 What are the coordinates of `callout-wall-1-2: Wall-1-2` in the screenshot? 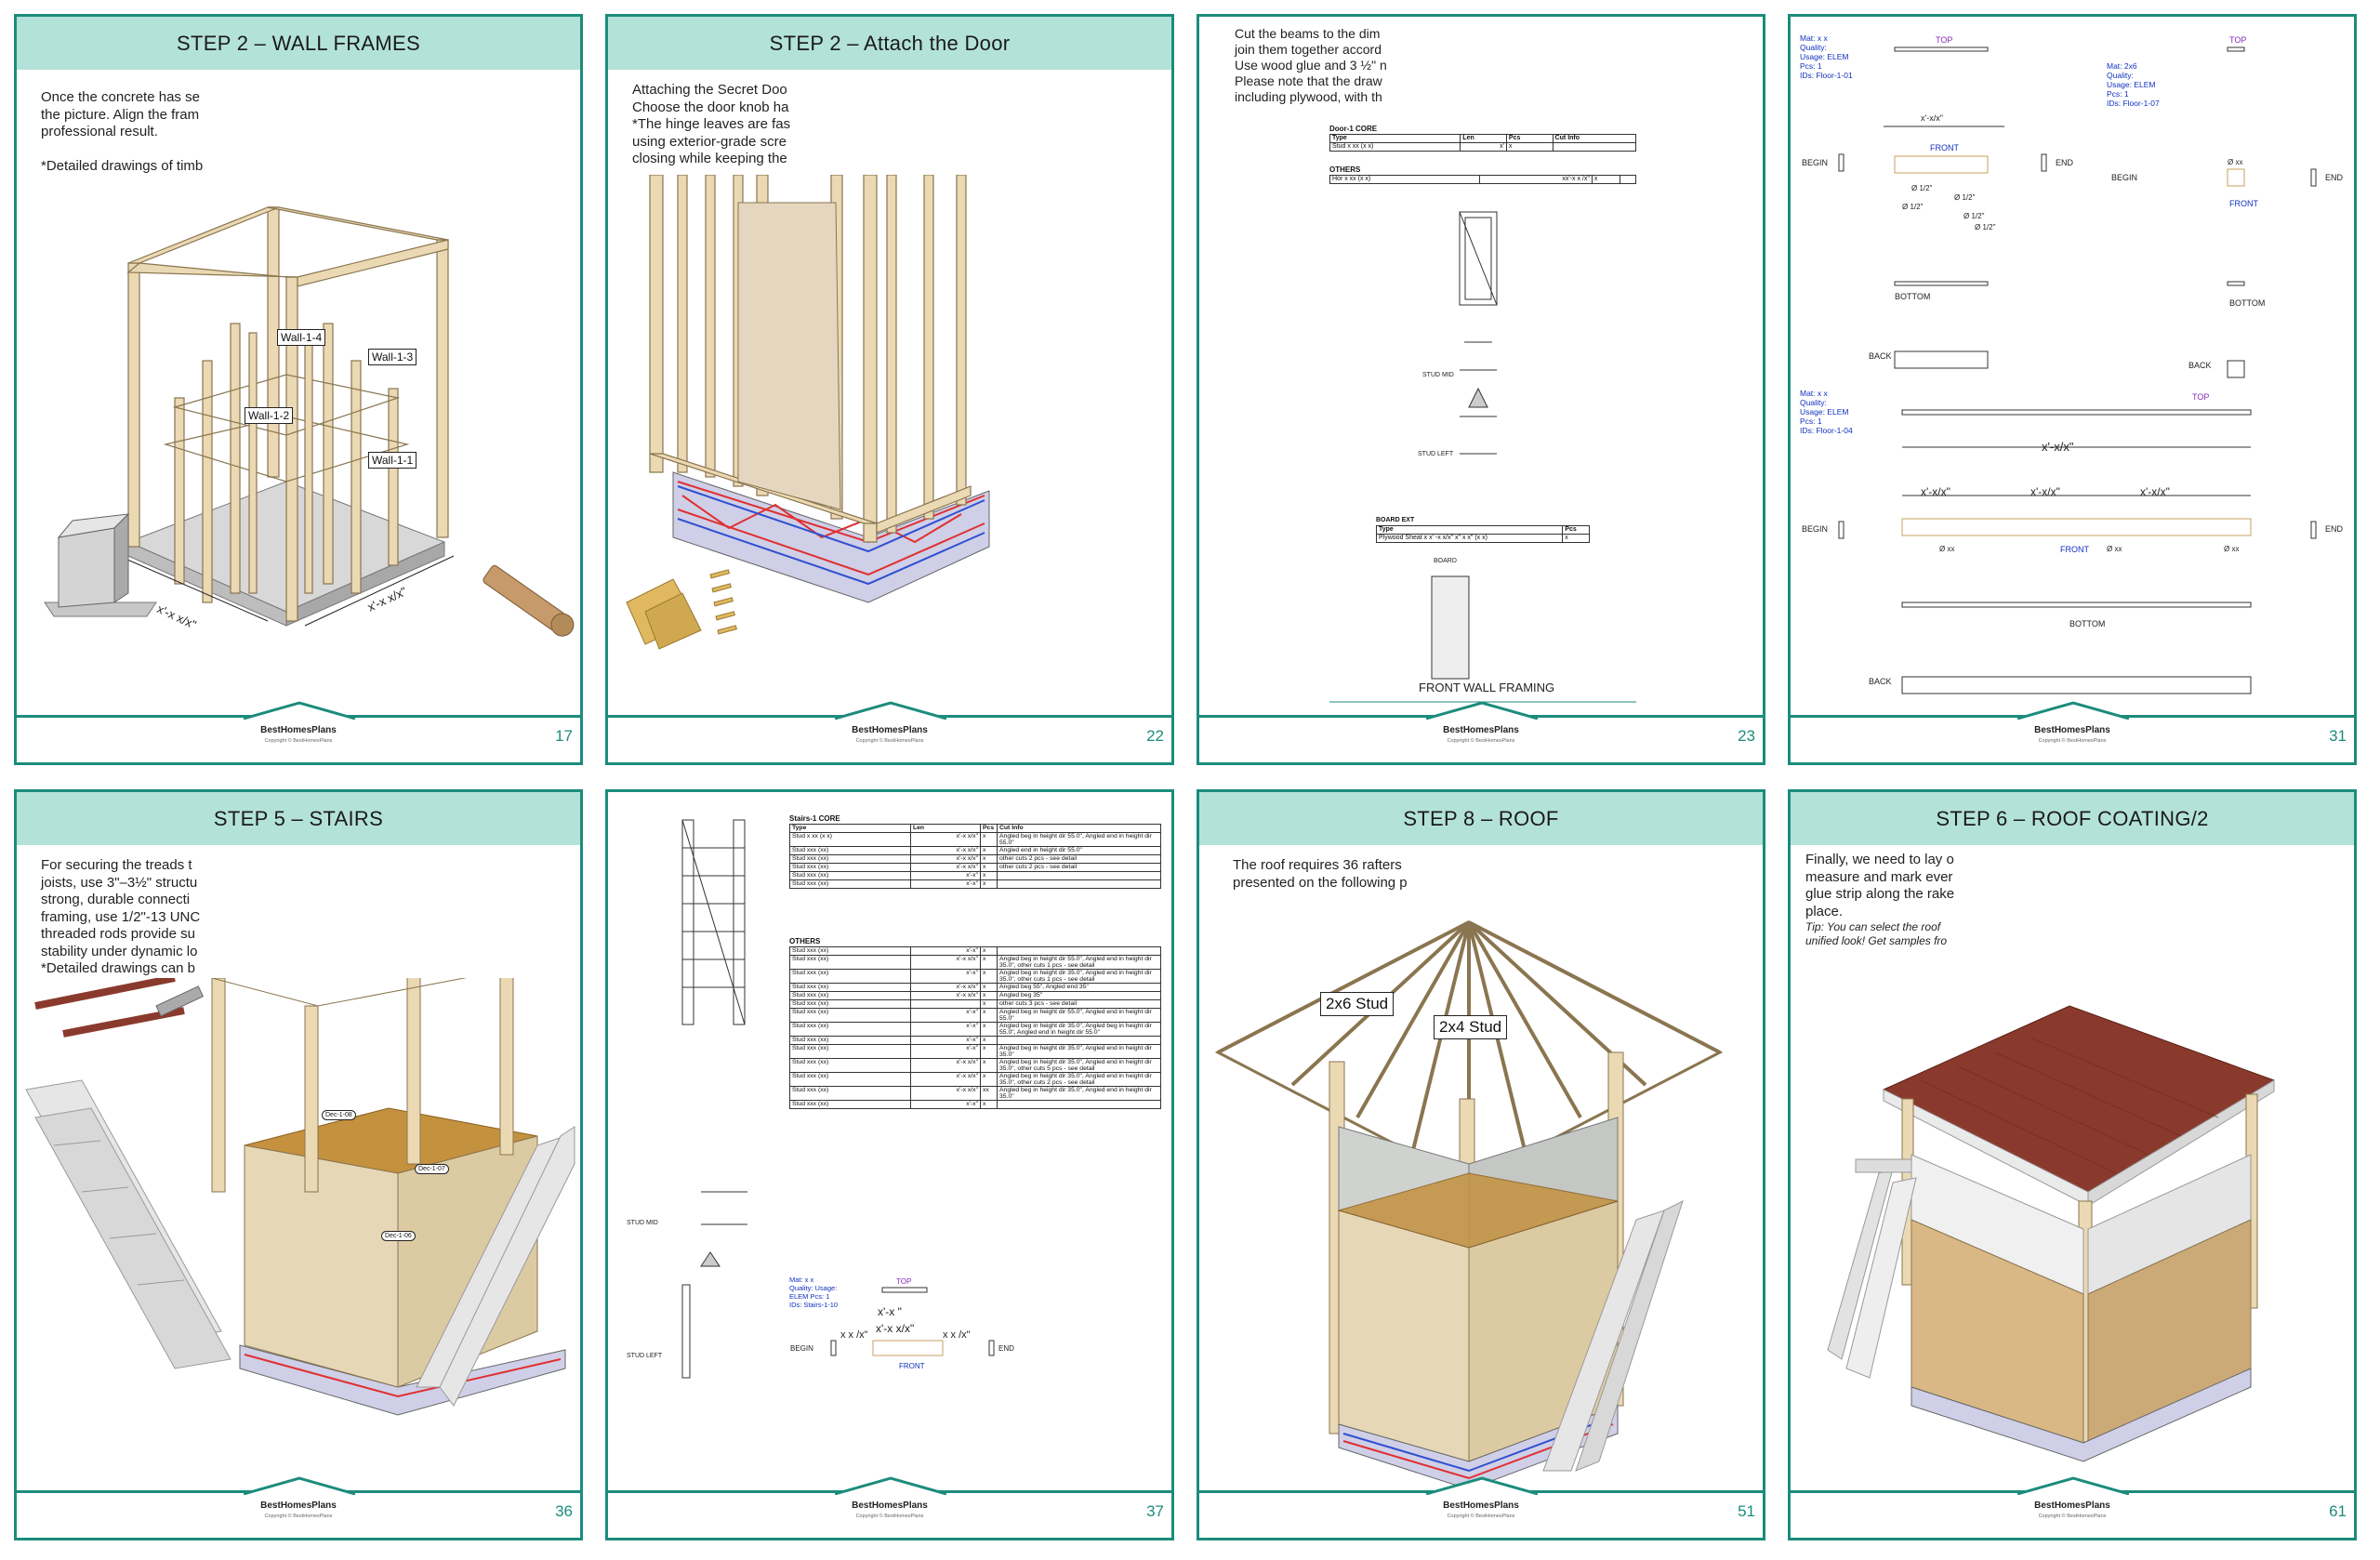 It's located at (269, 415).